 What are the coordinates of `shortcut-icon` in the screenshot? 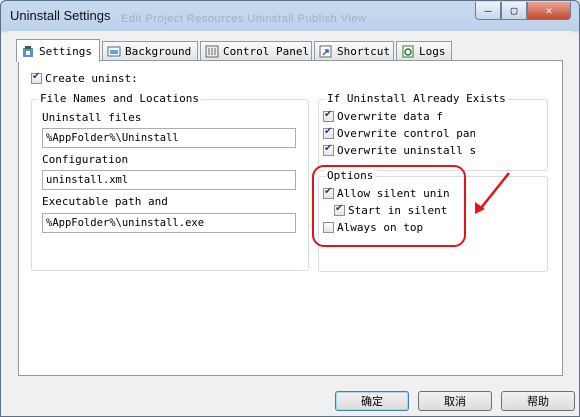 It's located at (325, 51).